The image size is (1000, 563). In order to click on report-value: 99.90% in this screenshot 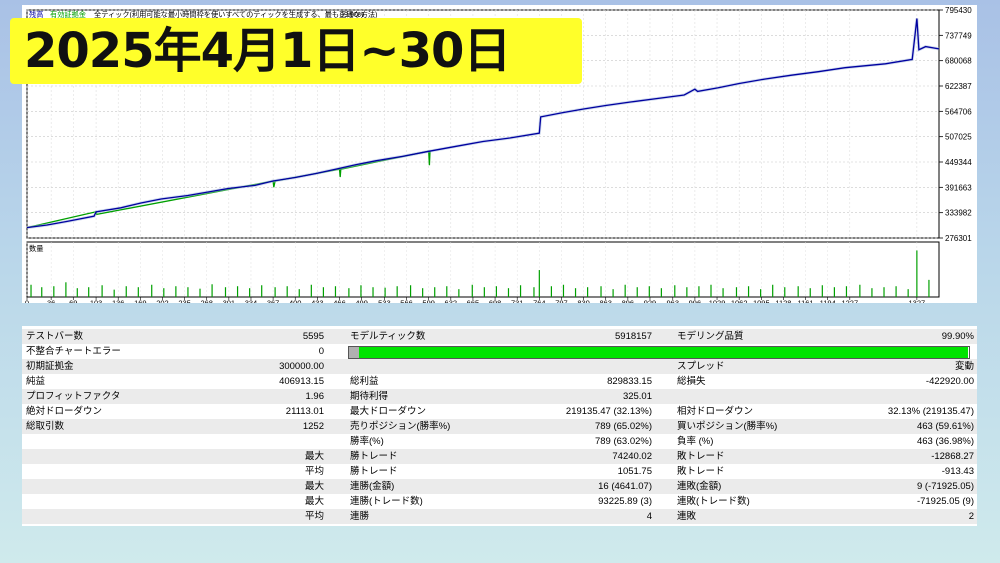, I will do `click(957, 336)`.